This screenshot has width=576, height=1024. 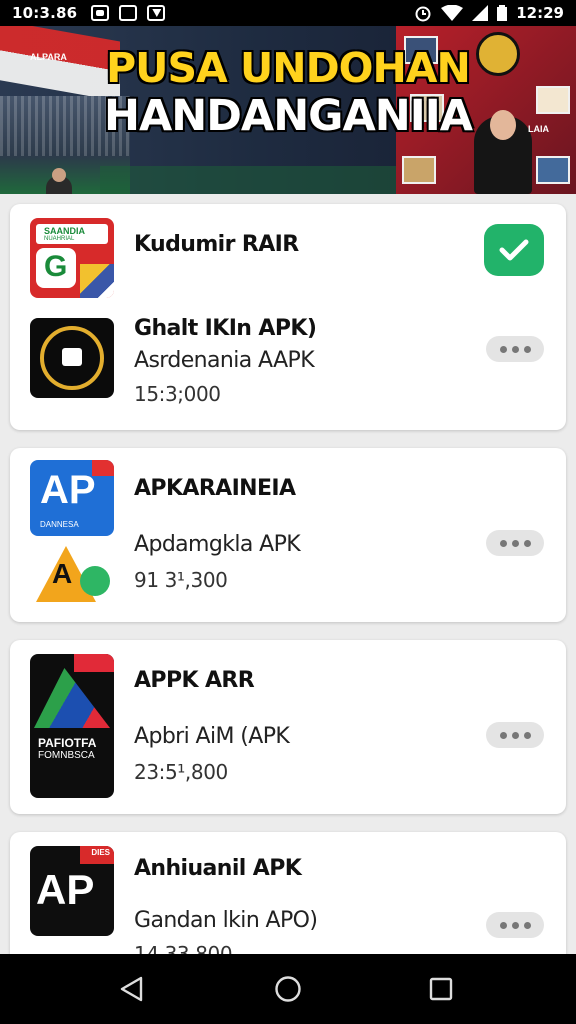 I want to click on app-subtitle: Gandan lkin APO), so click(x=226, y=920).